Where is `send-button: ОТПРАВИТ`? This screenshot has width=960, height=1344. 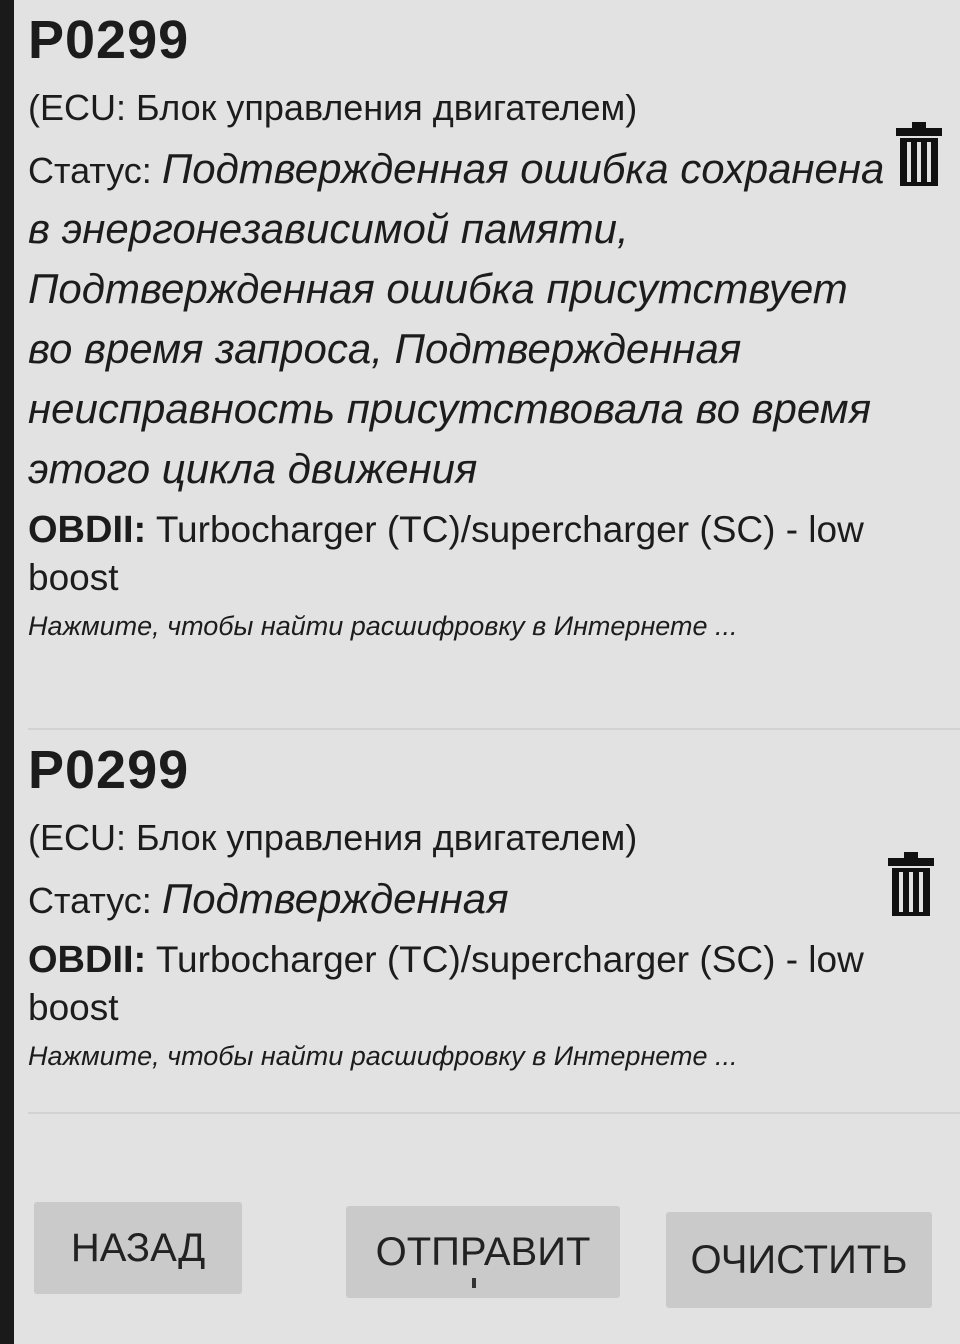
send-button: ОТПРАВИТ is located at coordinates (483, 1252).